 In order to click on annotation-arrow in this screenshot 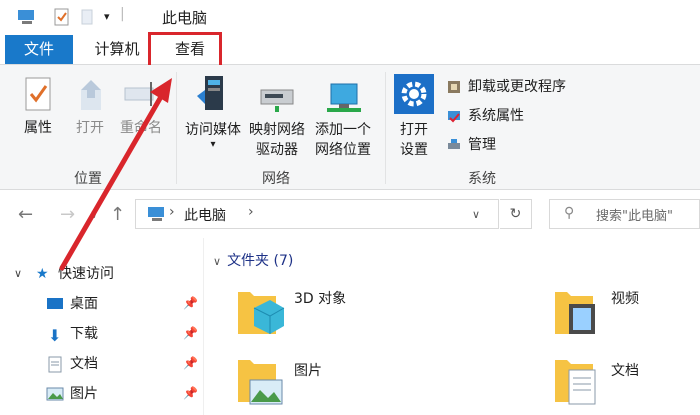, I will do `click(115, 174)`.